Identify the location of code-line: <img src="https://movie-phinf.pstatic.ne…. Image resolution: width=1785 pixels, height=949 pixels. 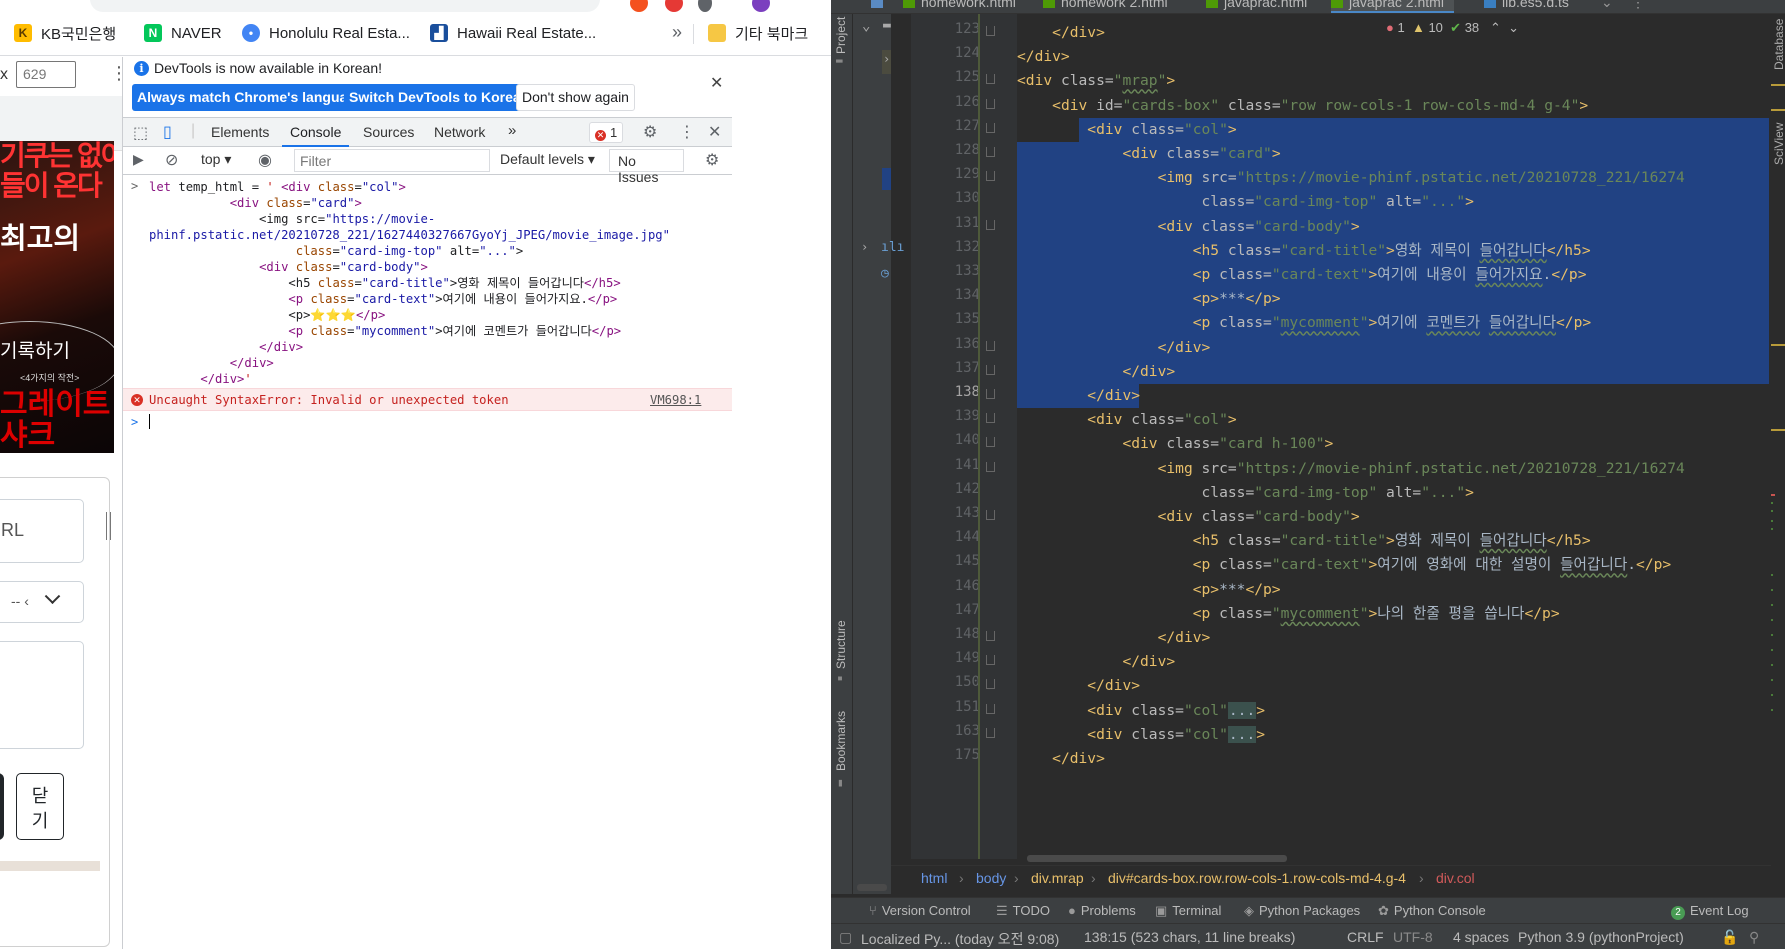
(1351, 179).